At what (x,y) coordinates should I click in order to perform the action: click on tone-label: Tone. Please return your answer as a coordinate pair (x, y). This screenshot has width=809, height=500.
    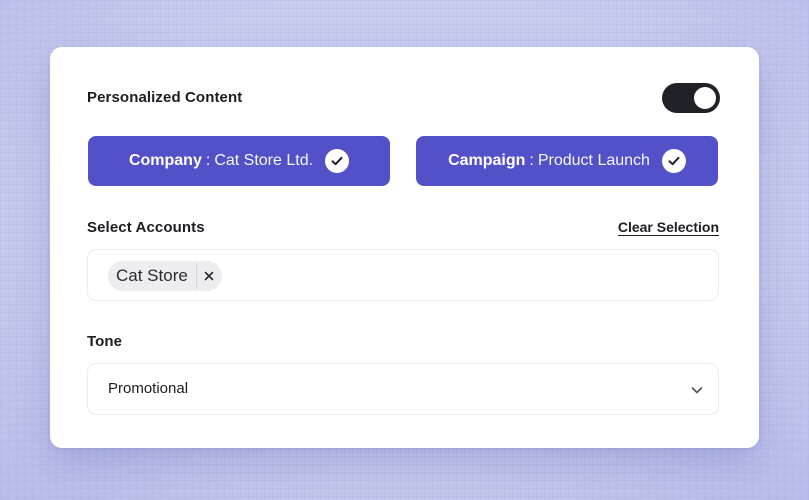
    Looking at the image, I should click on (105, 341).